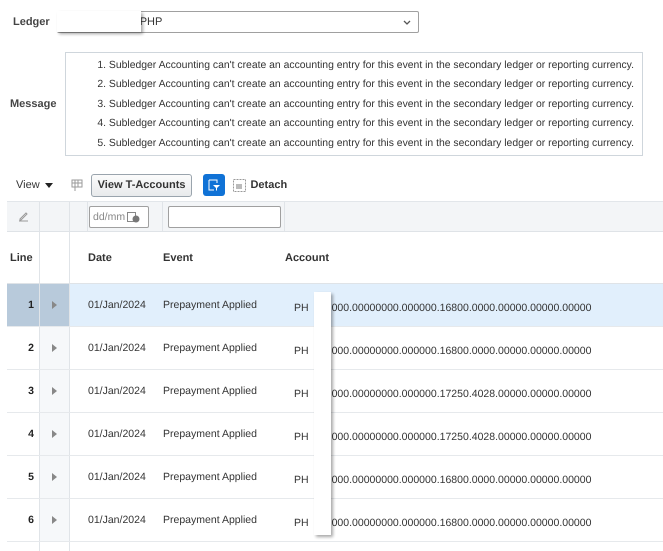  Describe the element at coordinates (224, 217) in the screenshot. I see `event-filter-field` at that location.